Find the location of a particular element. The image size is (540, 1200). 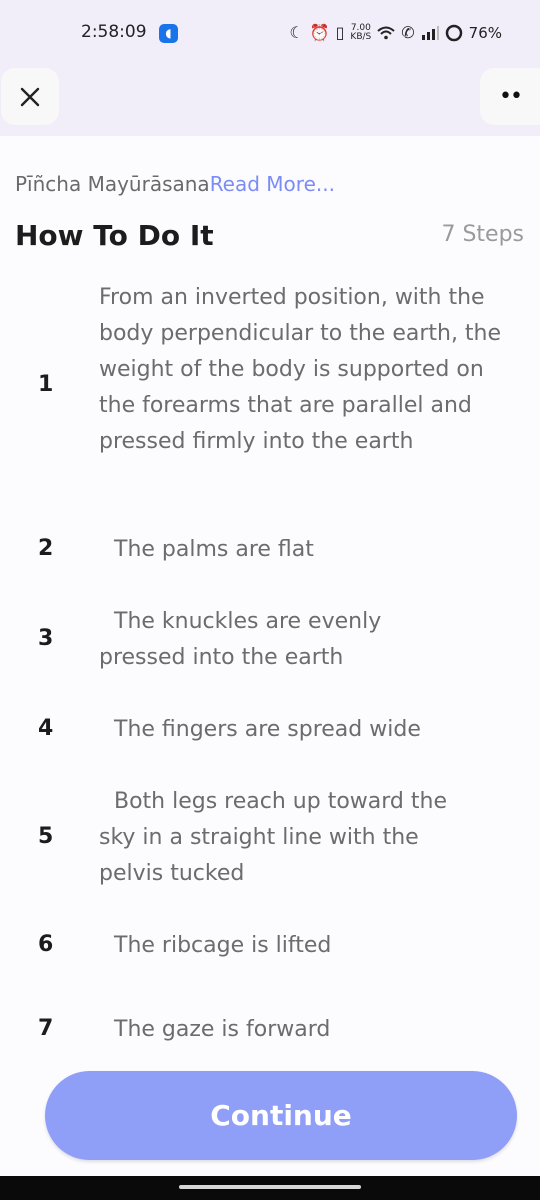

step-text: The fingers are spread wide is located at coordinates (267, 729).